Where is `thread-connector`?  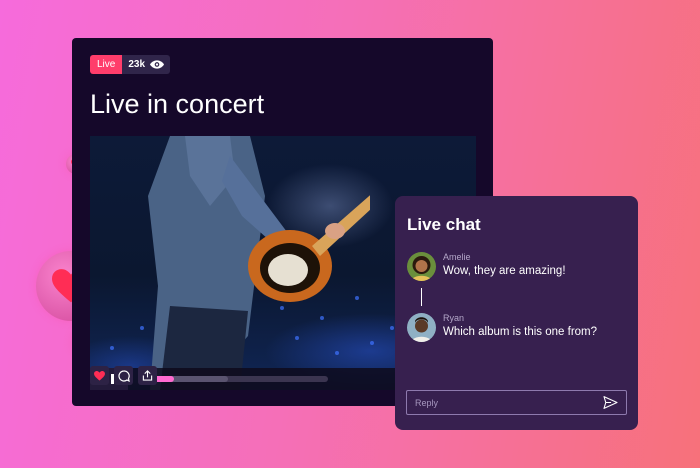 thread-connector is located at coordinates (421, 297).